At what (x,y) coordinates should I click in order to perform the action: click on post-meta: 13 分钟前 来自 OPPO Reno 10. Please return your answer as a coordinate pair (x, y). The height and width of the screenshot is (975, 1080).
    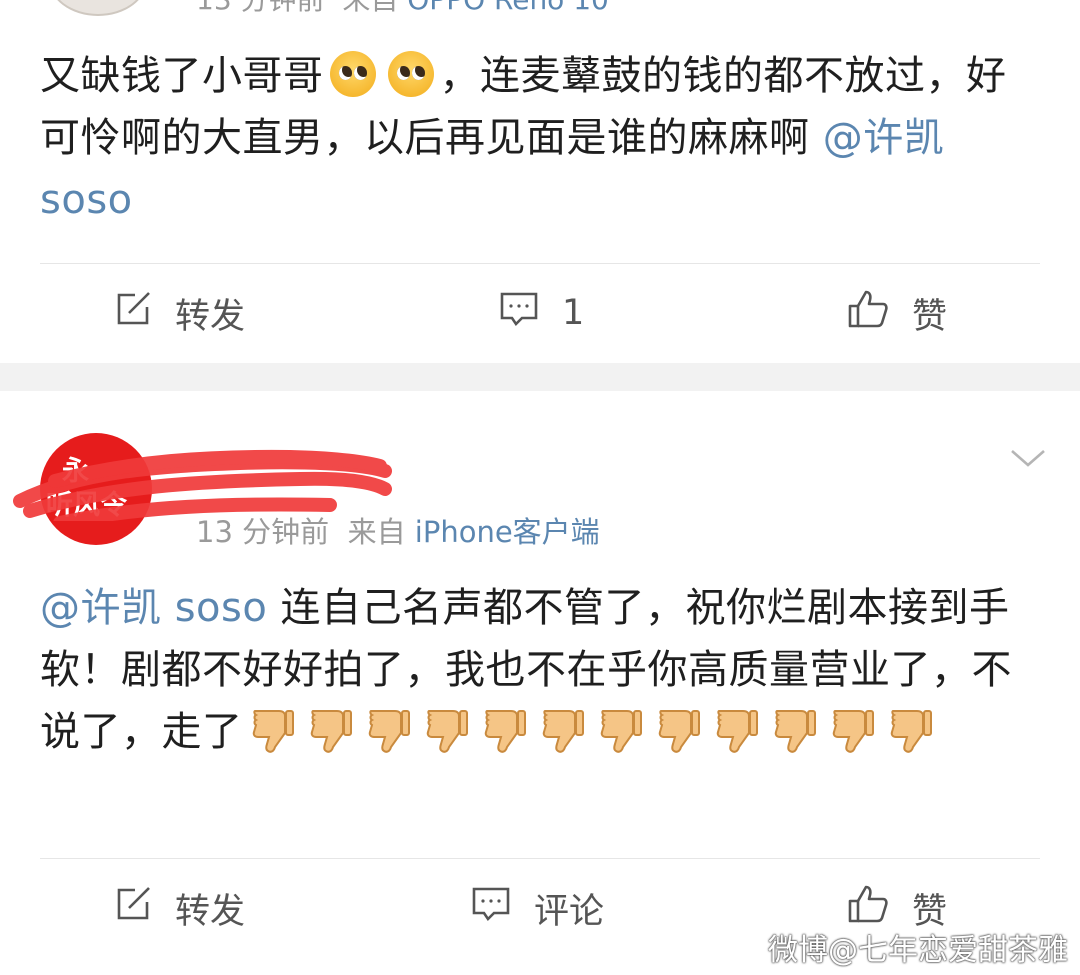
    Looking at the image, I should click on (402, 9).